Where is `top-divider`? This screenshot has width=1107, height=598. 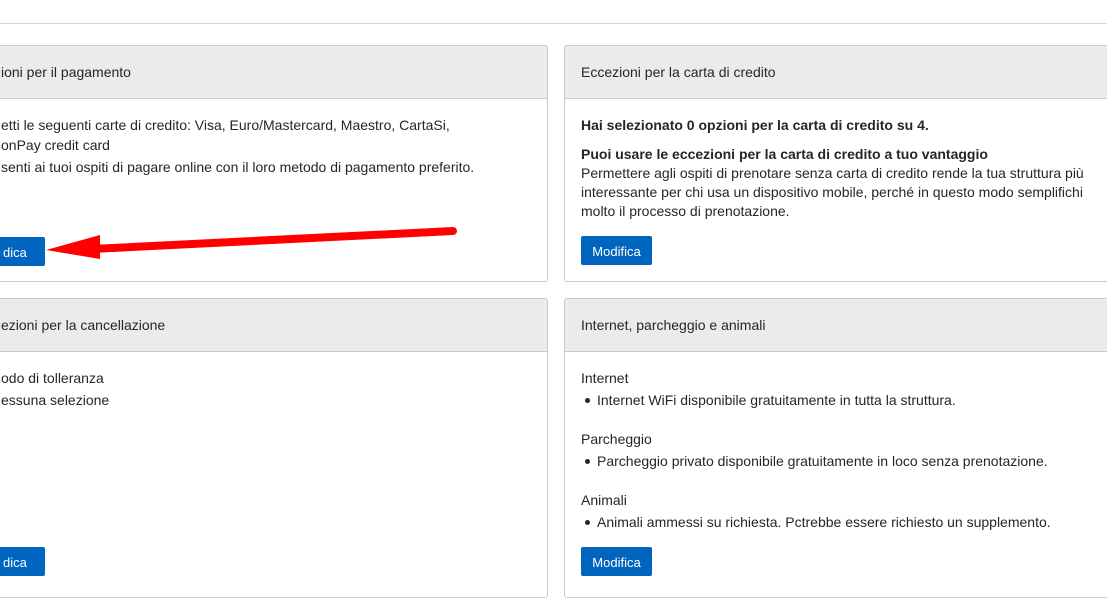 top-divider is located at coordinates (553, 23).